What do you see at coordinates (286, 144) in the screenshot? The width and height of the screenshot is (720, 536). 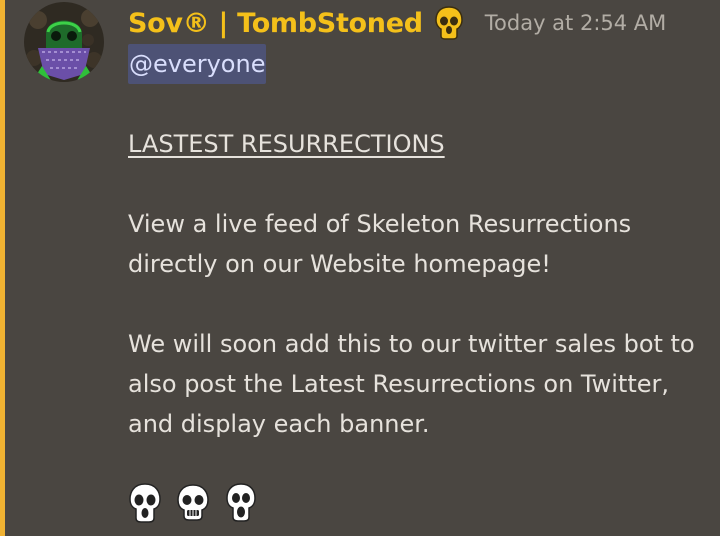 I see `message-heading: LASTEST RESURRECTIONS` at bounding box center [286, 144].